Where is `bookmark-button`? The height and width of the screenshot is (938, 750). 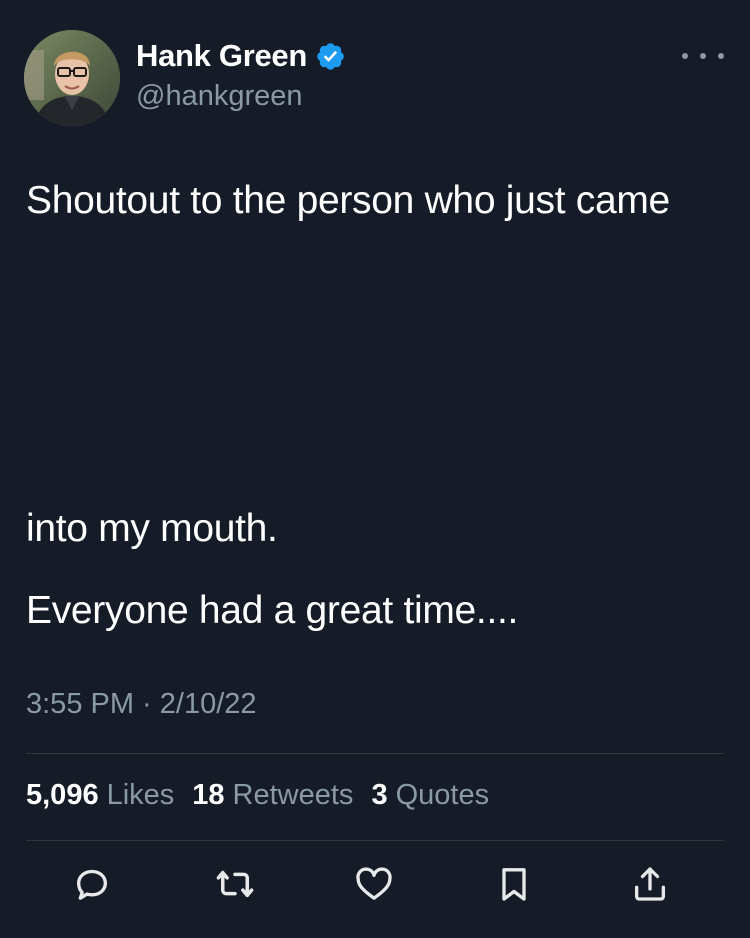 bookmark-button is located at coordinates (514, 884).